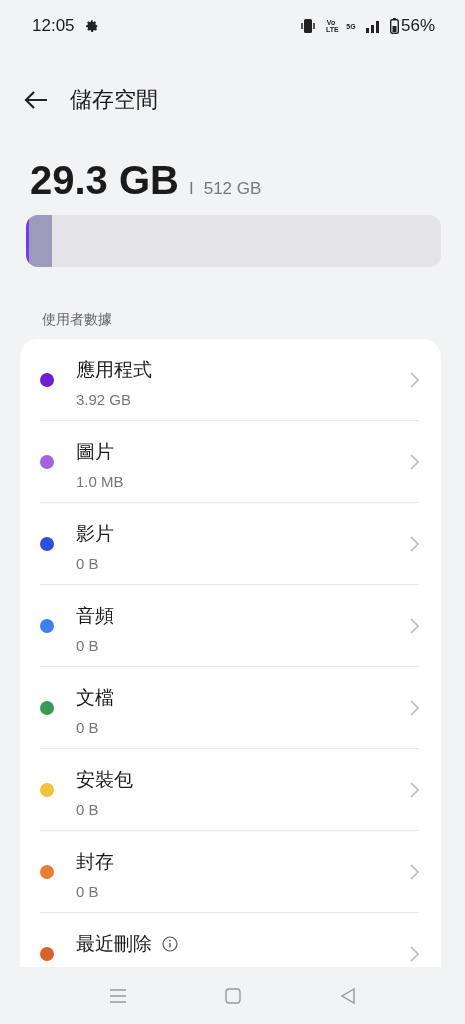 The height and width of the screenshot is (1024, 465). What do you see at coordinates (104, 399) in the screenshot?
I see `category-size: 3.92 GB` at bounding box center [104, 399].